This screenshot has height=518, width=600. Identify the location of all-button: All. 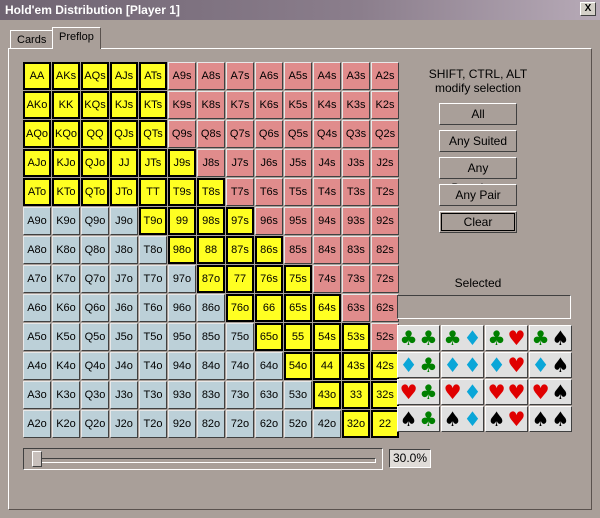
(478, 114).